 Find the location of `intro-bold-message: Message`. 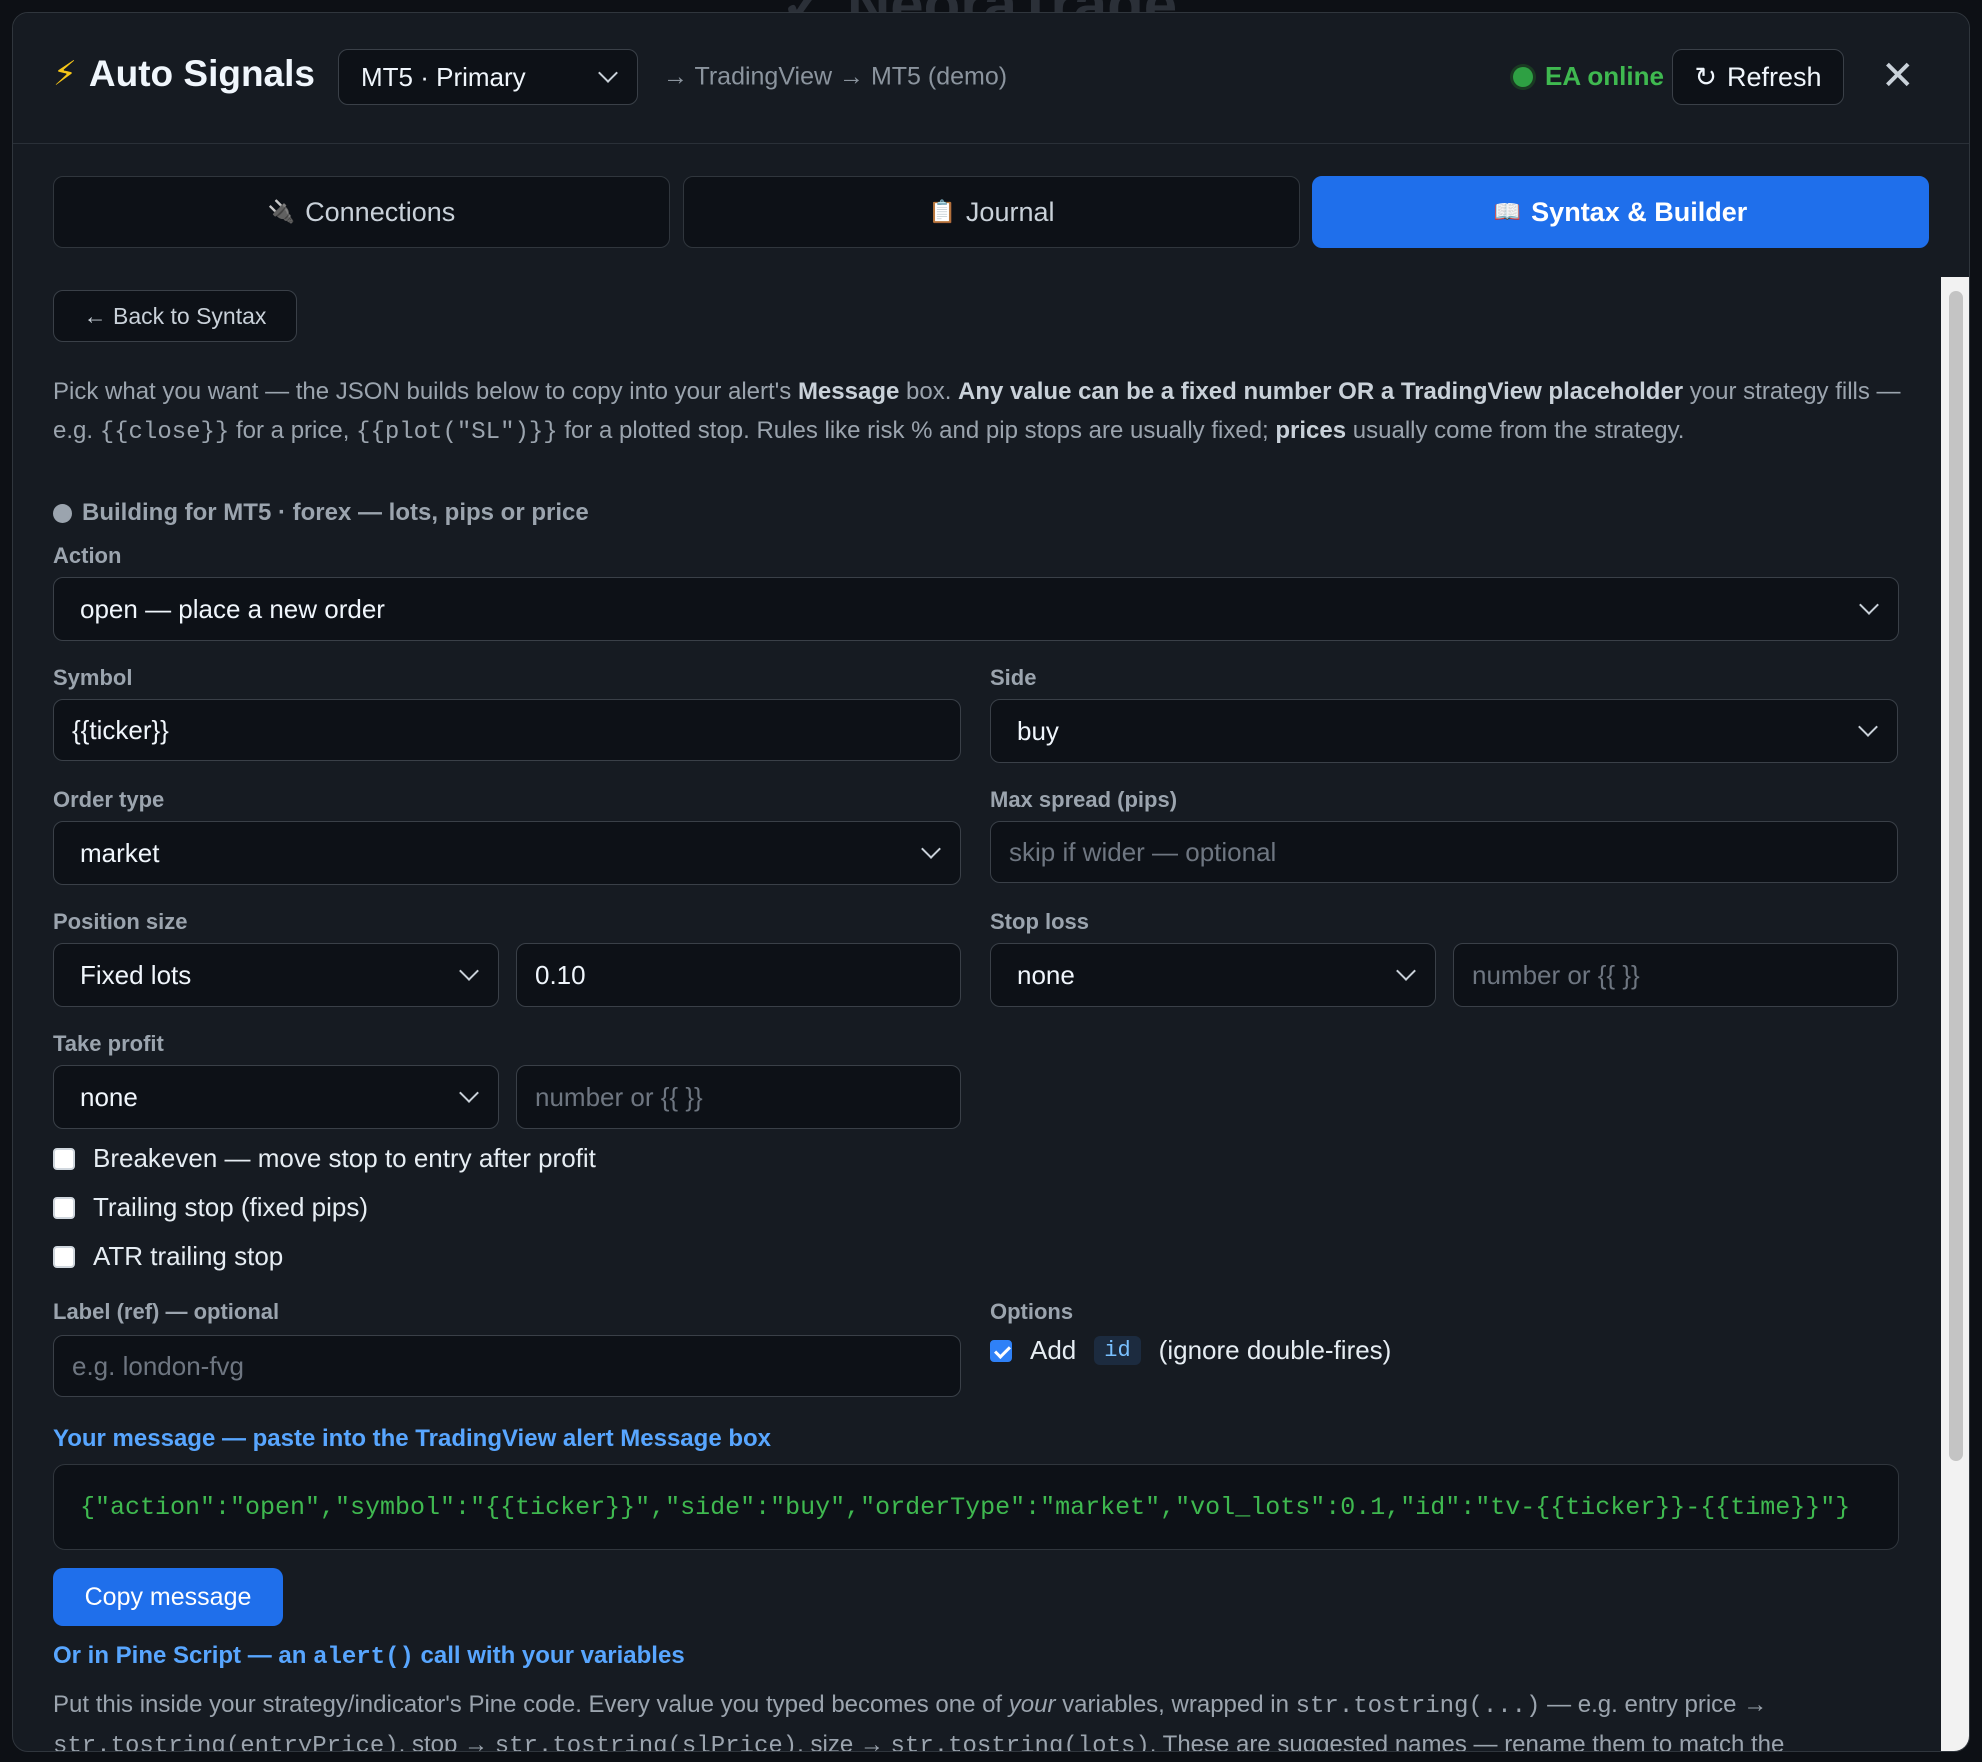

intro-bold-message: Message is located at coordinates (848, 391).